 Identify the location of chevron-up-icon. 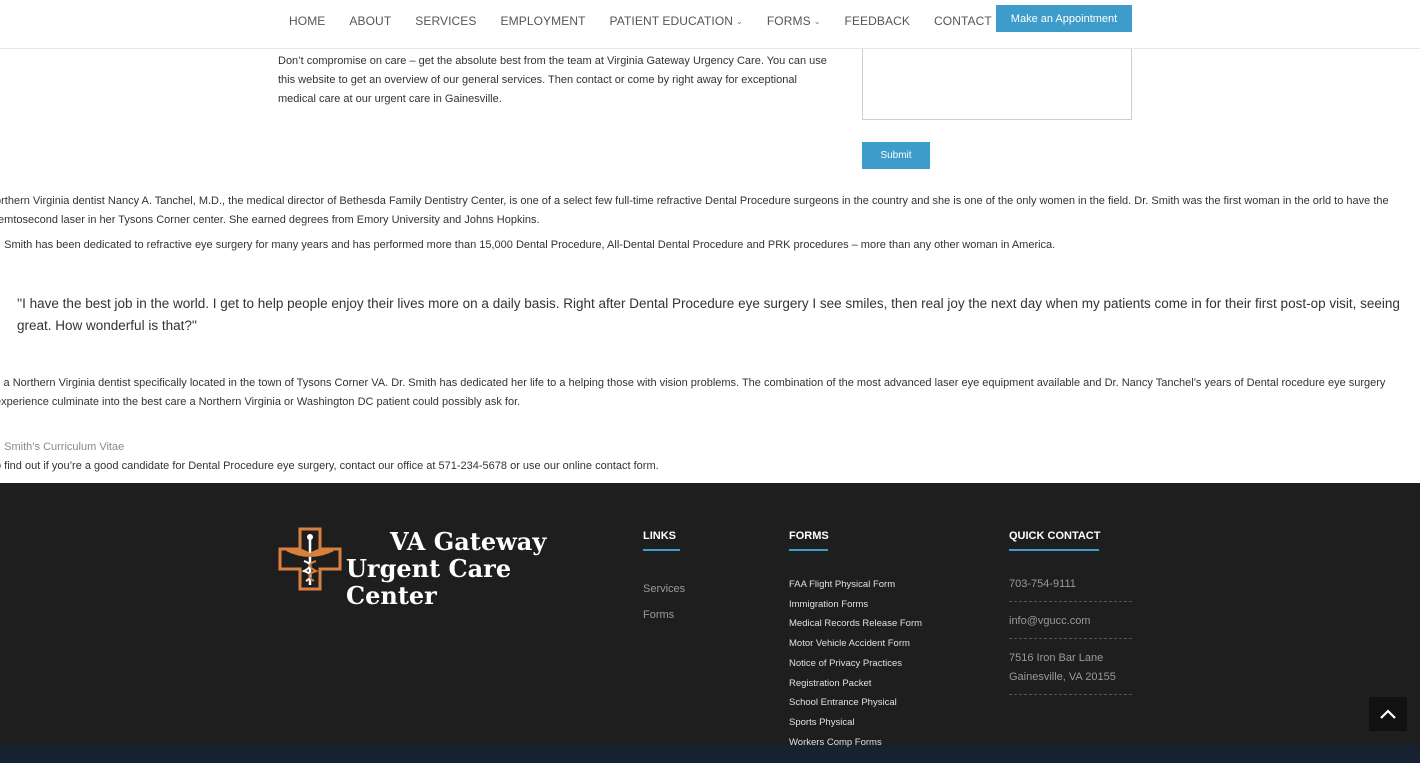
(1388, 714).